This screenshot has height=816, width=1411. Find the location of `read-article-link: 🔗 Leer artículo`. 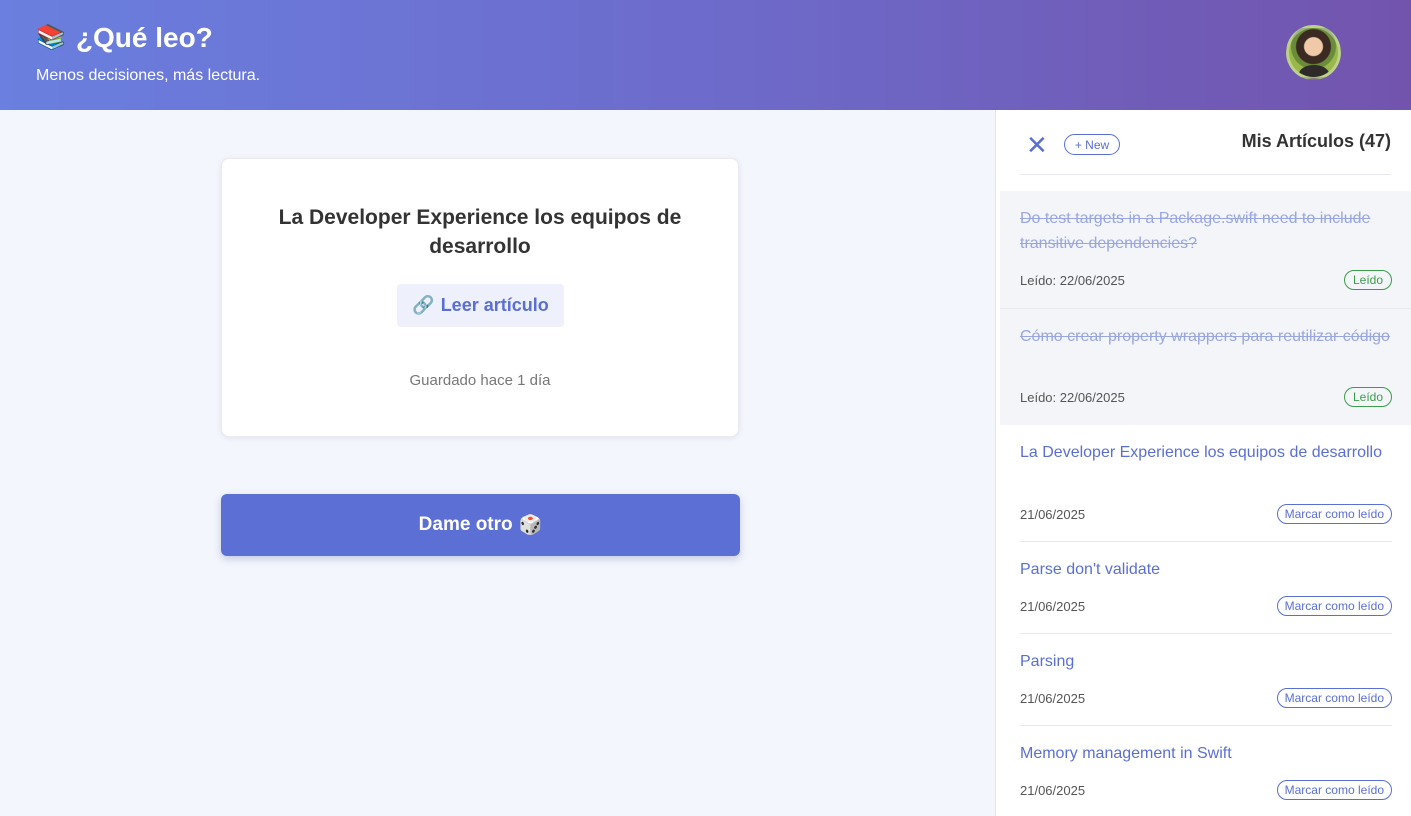

read-article-link: 🔗 Leer artículo is located at coordinates (480, 305).